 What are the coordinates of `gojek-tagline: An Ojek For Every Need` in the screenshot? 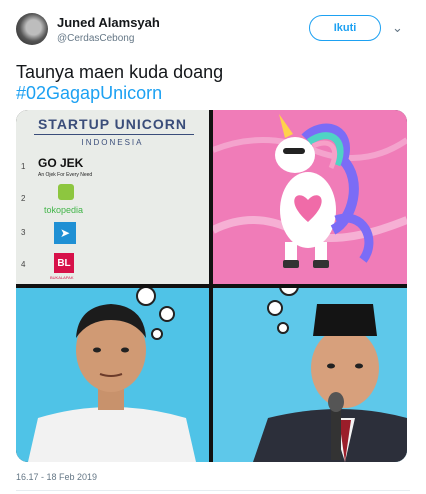 It's located at (65, 175).